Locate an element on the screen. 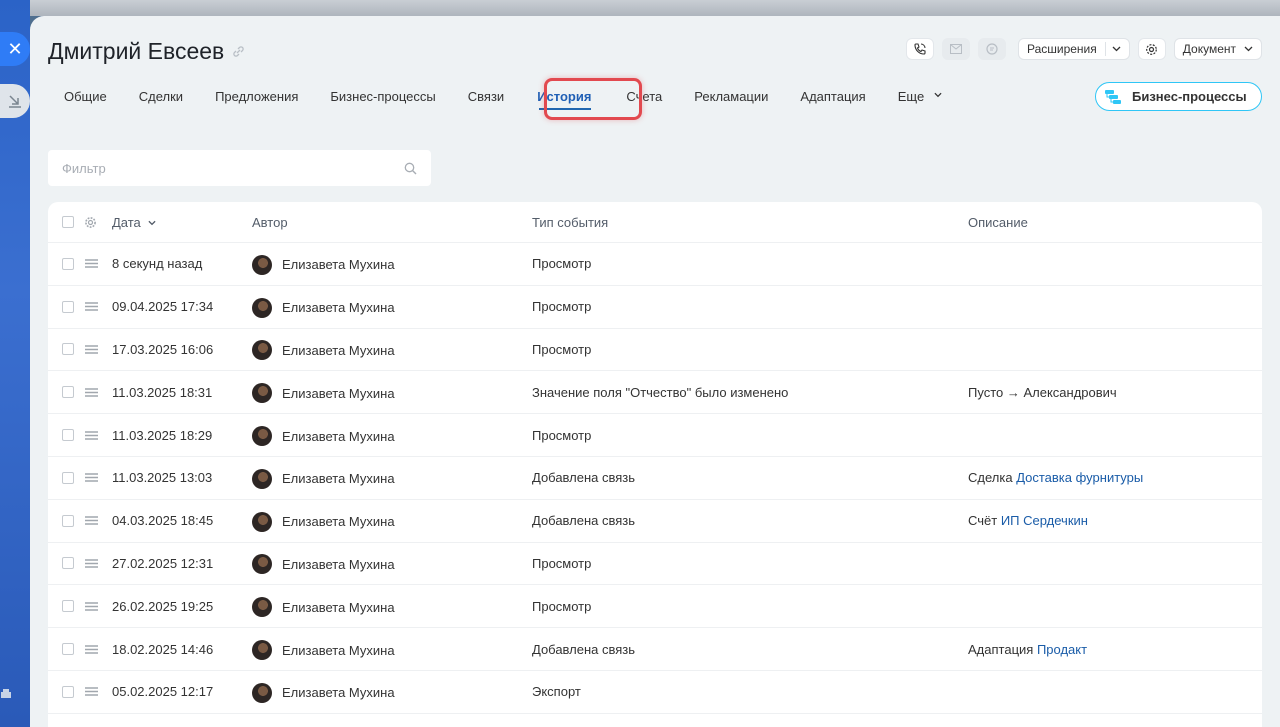 Image resolution: width=1280 pixels, height=727 pixels. row-description-text: Сделка is located at coordinates (992, 478).